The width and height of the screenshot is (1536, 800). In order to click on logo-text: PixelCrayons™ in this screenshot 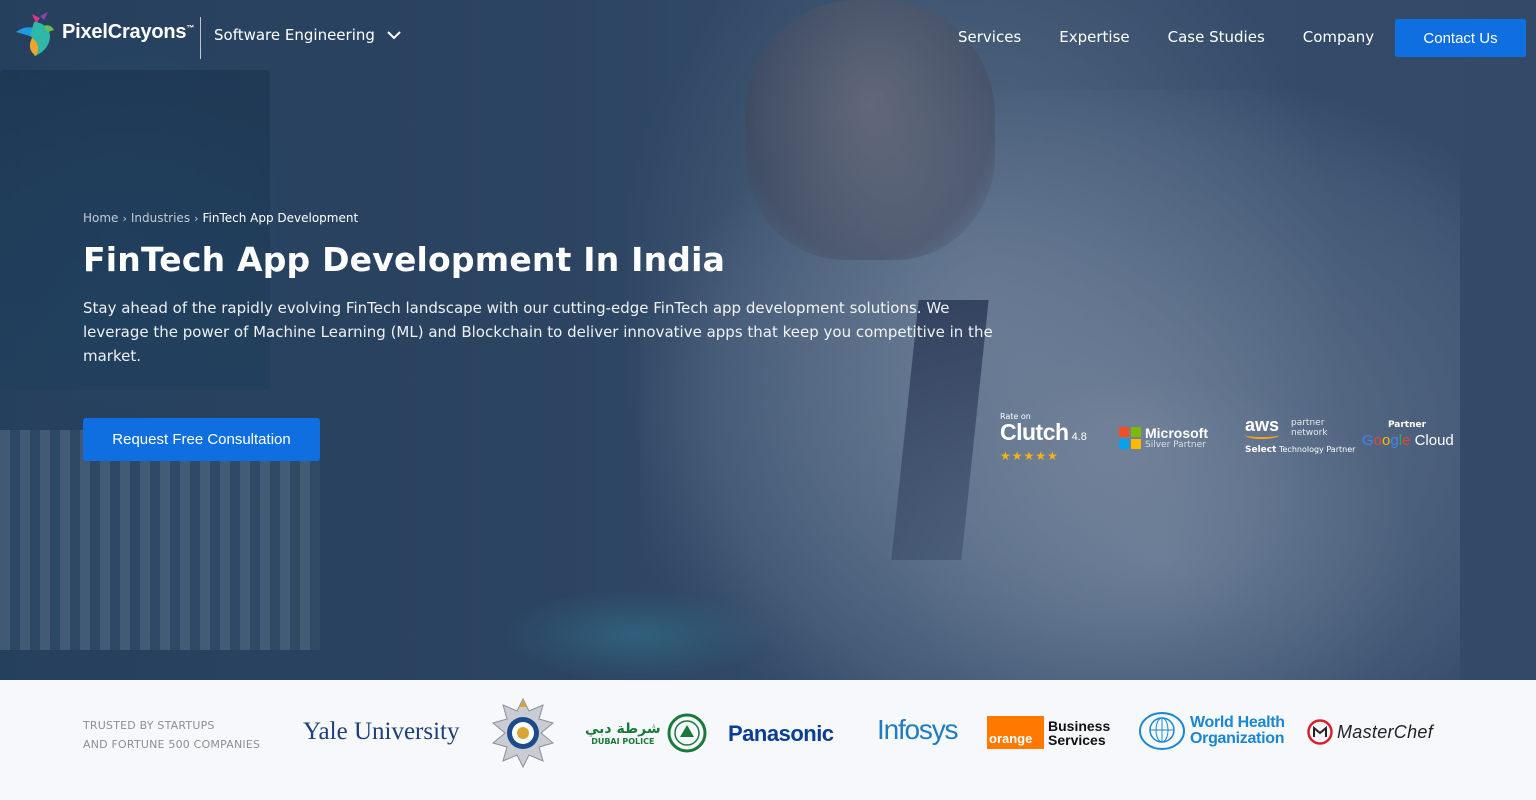, I will do `click(128, 31)`.